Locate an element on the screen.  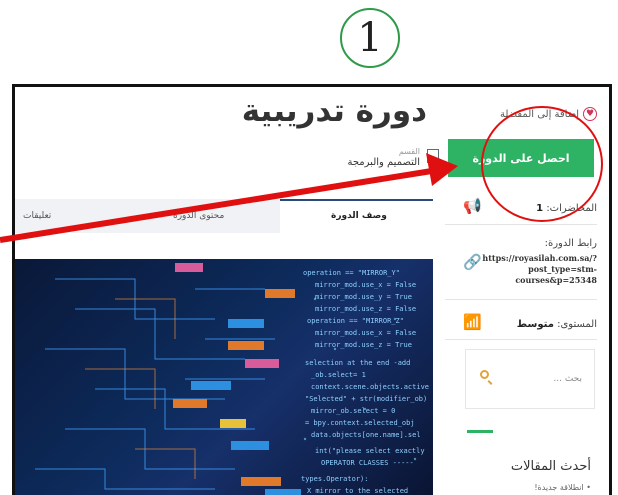
search-icon is located at coordinates (484, 374).